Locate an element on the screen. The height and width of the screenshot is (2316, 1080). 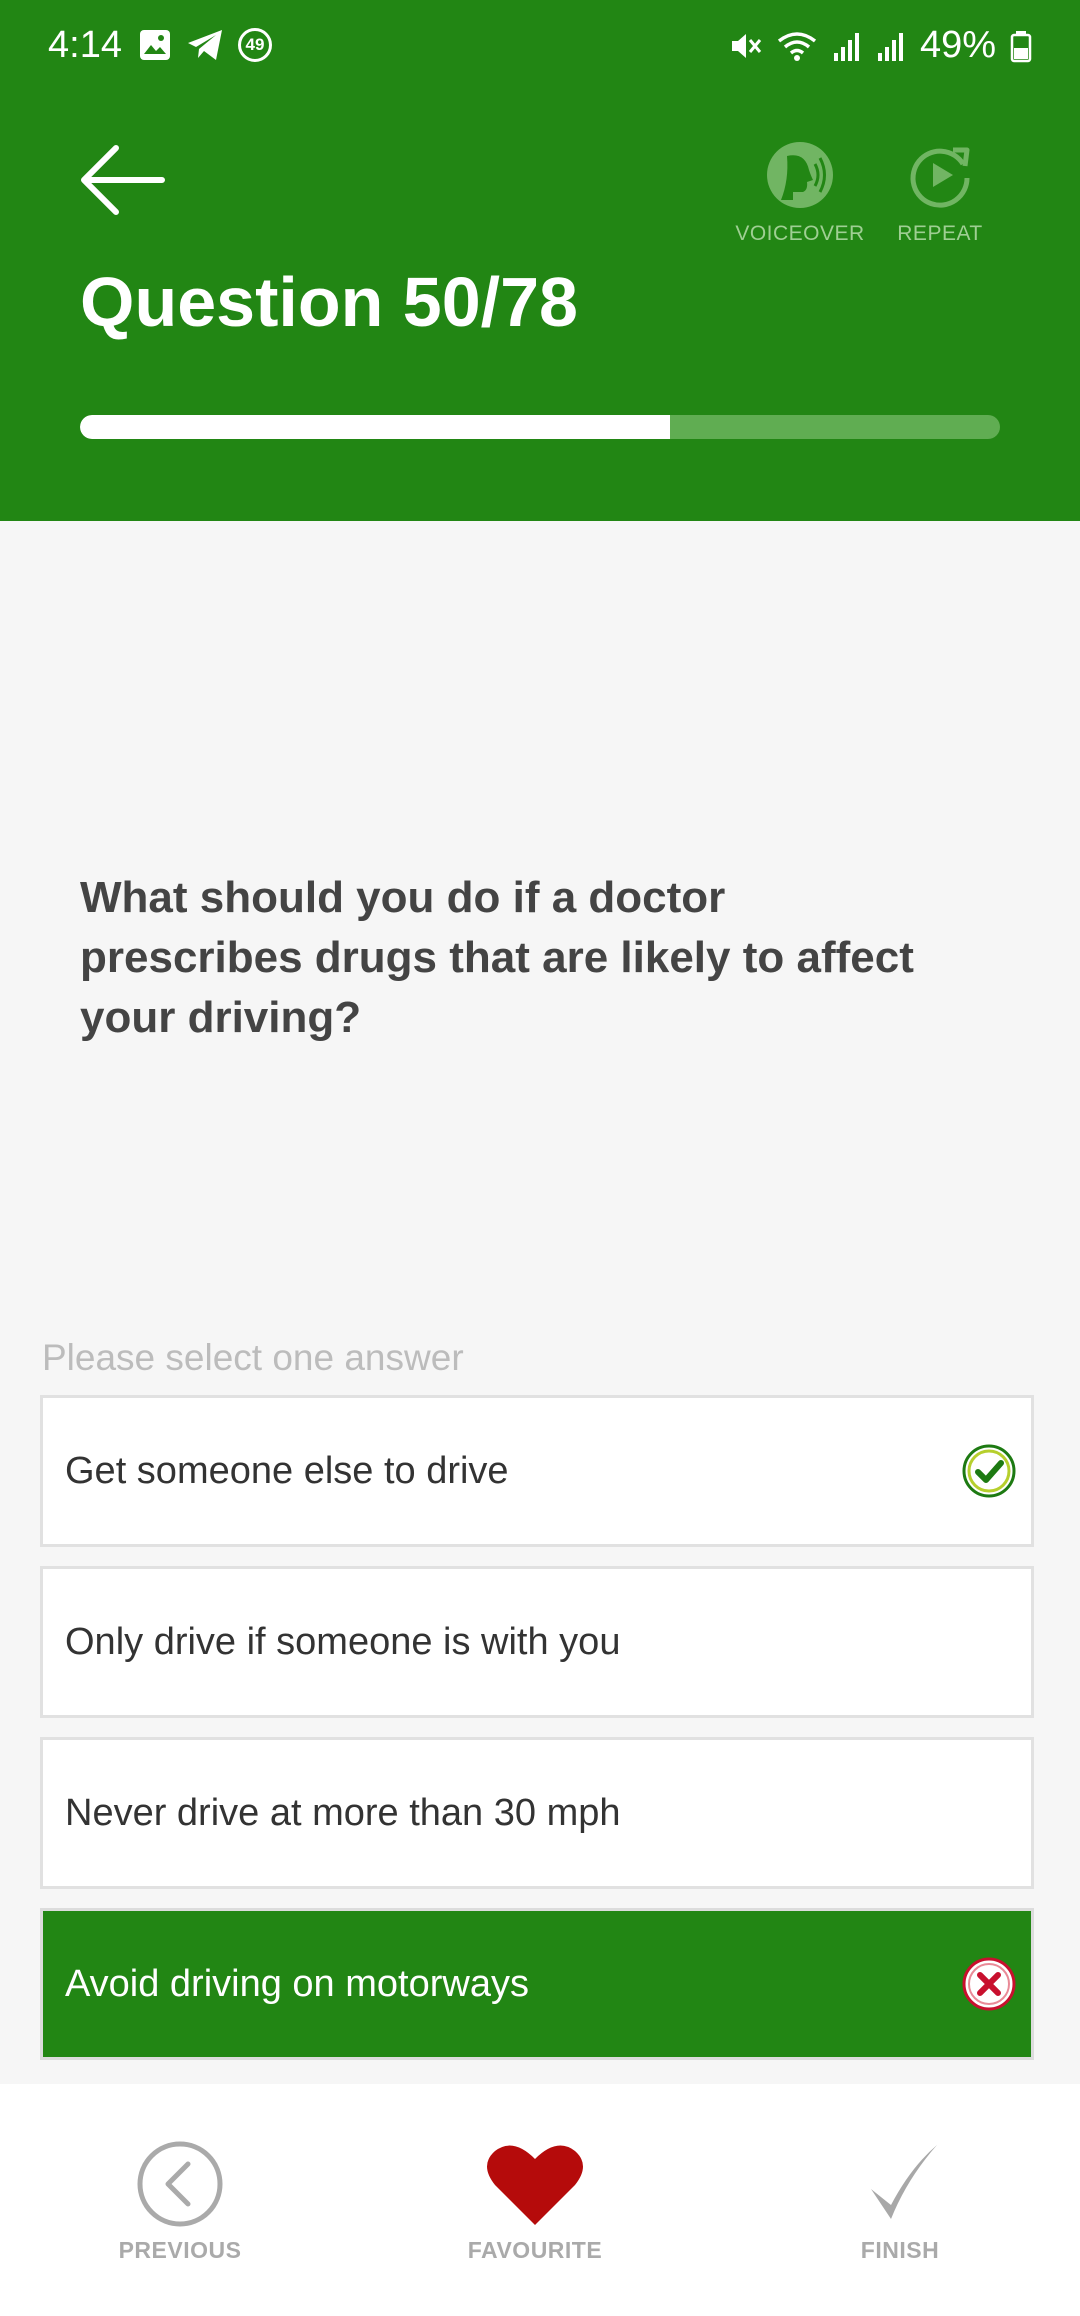
heart-icon is located at coordinates (535, 2185).